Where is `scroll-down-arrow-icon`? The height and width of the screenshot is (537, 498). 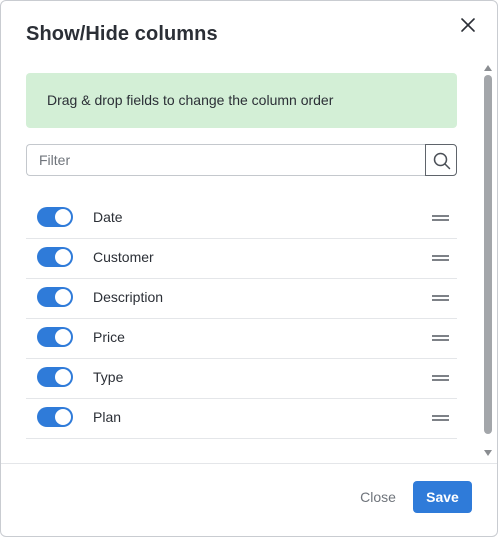 scroll-down-arrow-icon is located at coordinates (488, 453).